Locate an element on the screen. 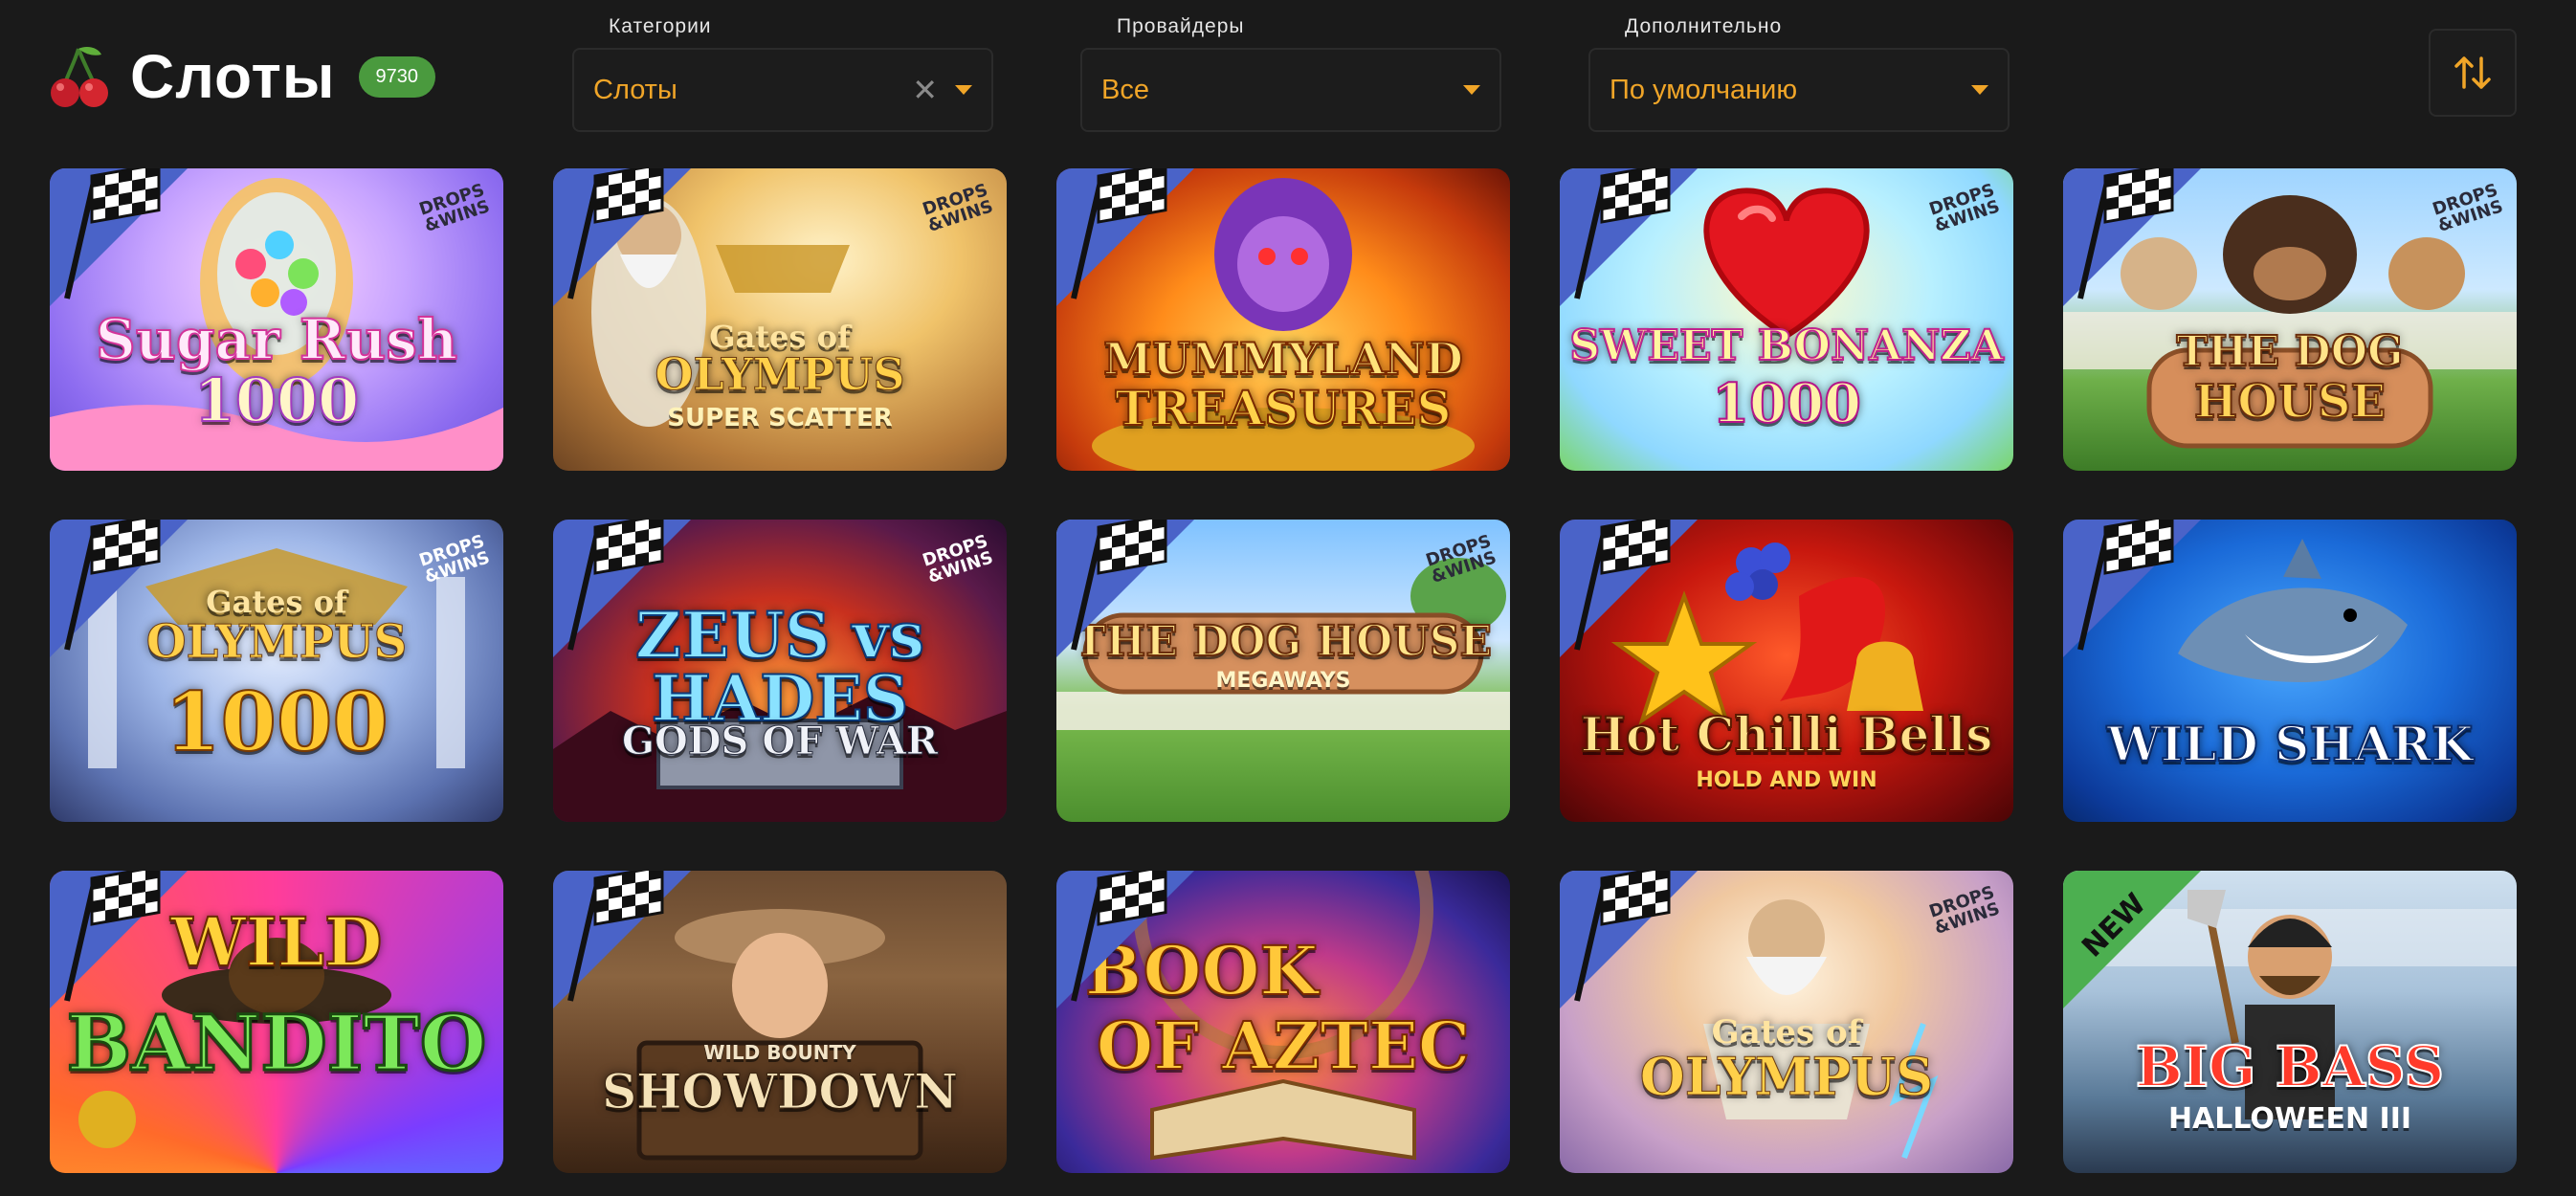 The image size is (2576, 1196). sort-button is located at coordinates (2473, 73).